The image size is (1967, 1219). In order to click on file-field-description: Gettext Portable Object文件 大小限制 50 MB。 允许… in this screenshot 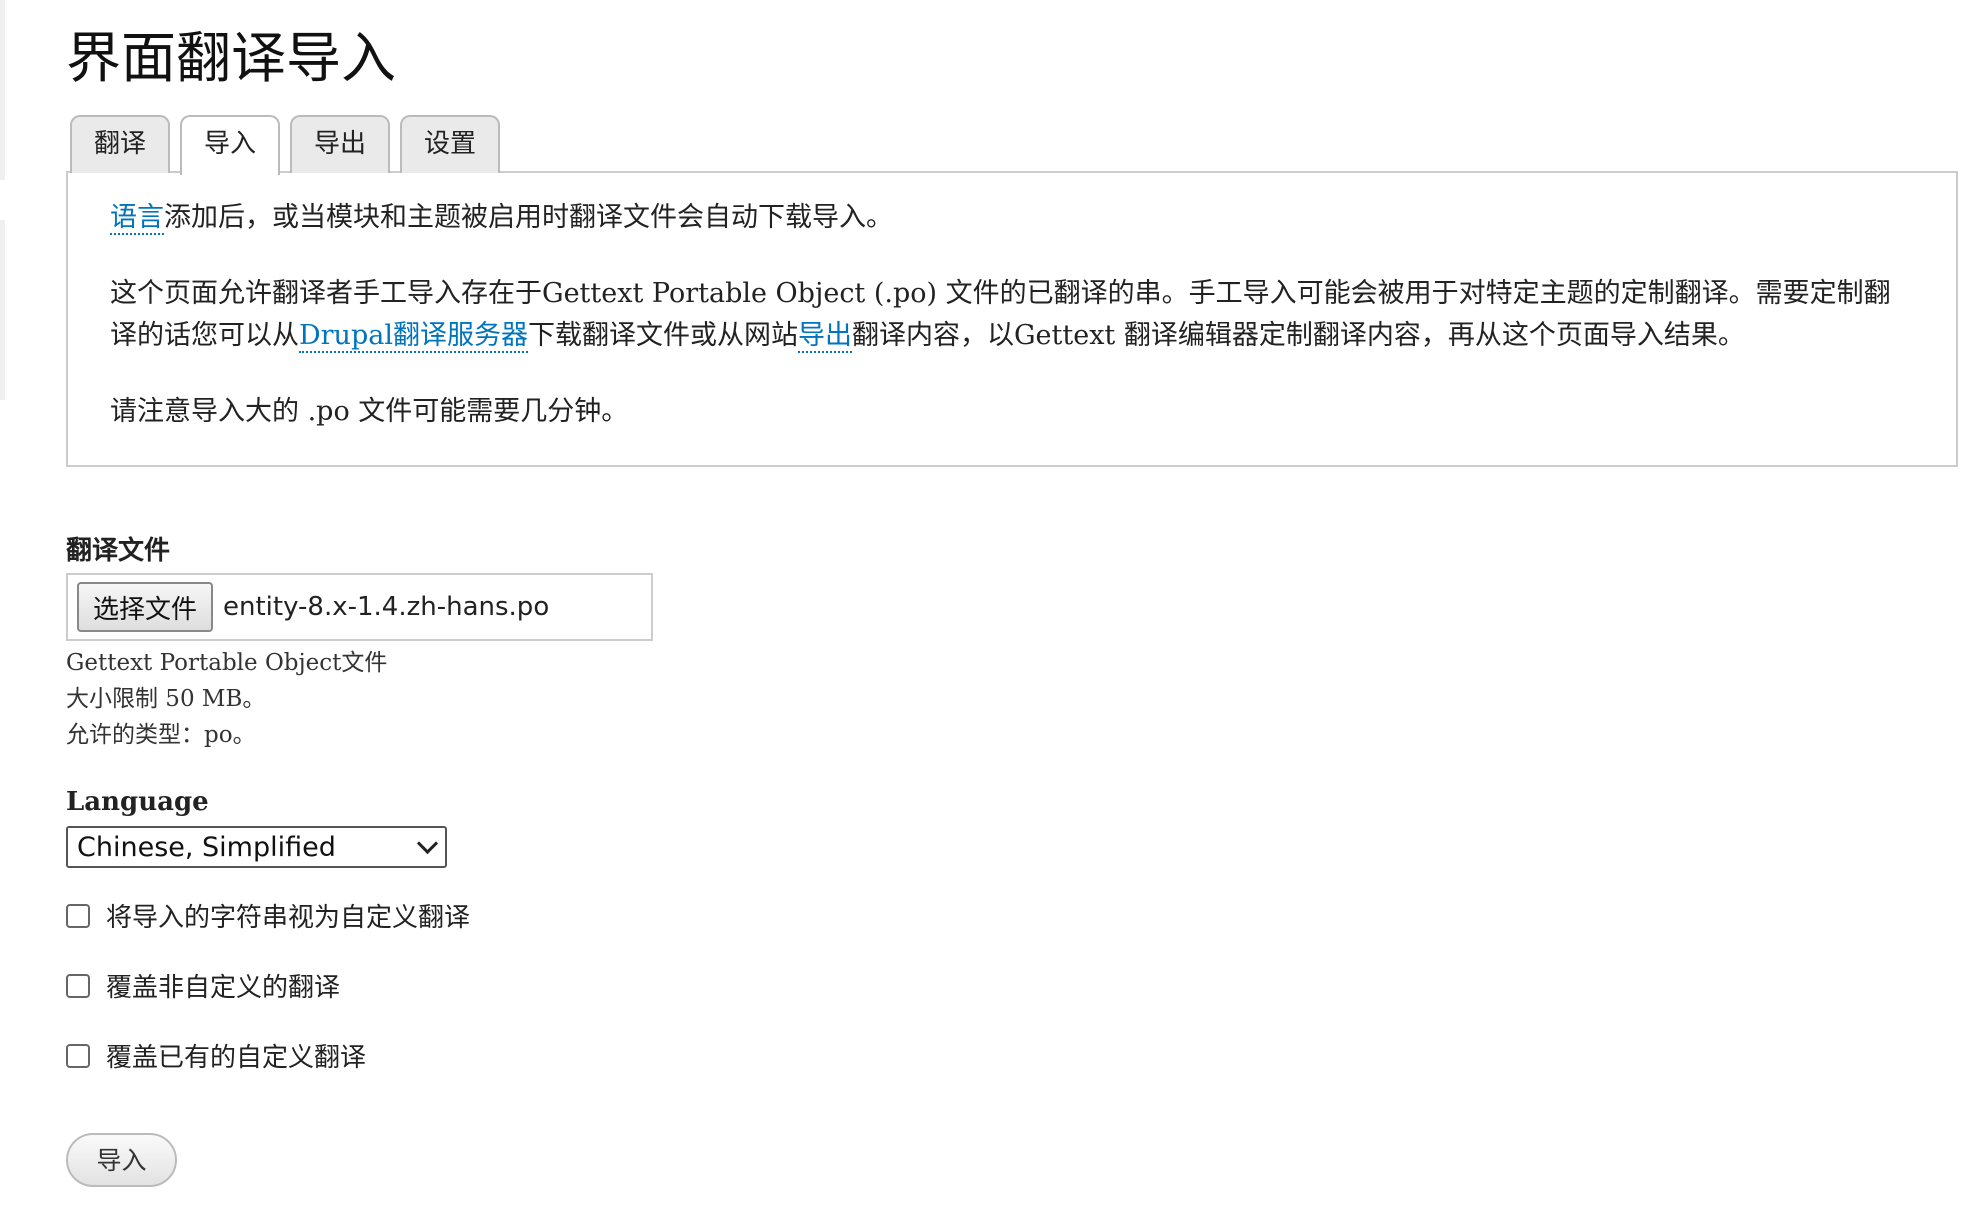, I will do `click(226, 699)`.